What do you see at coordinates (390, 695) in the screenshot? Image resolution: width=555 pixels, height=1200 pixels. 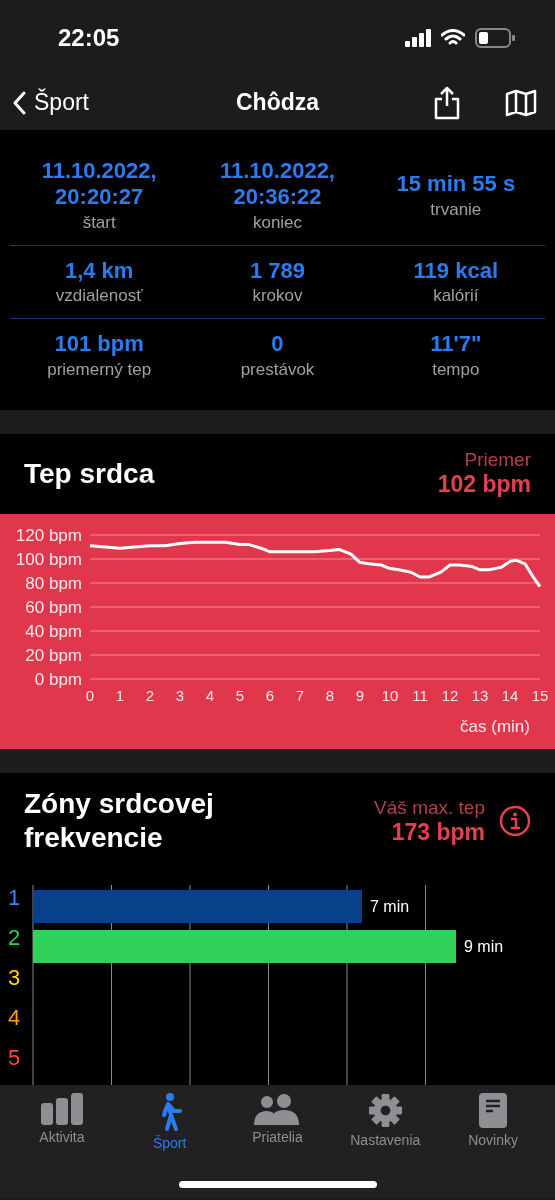 I see `x-axis-label: 10` at bounding box center [390, 695].